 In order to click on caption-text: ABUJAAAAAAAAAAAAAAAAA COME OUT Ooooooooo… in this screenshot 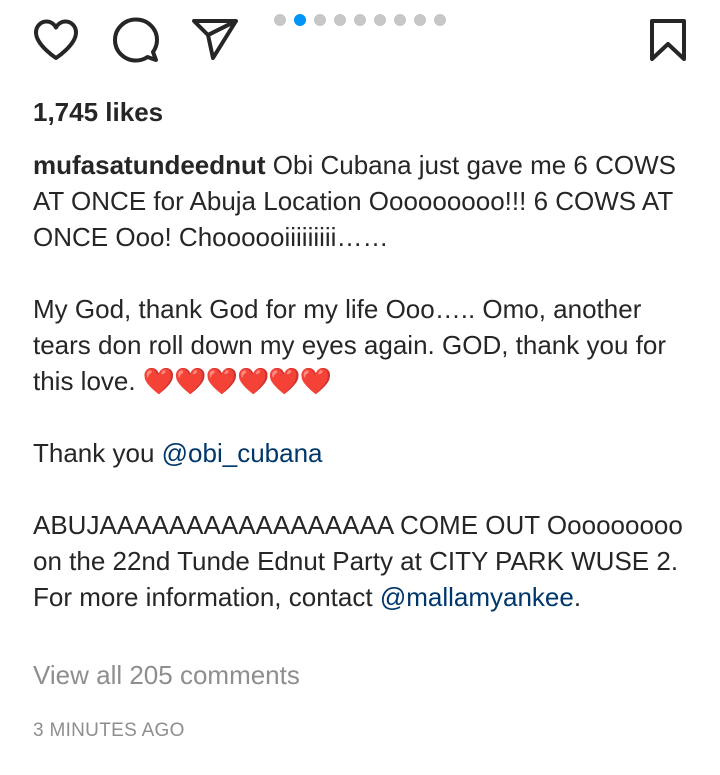, I will do `click(358, 561)`.